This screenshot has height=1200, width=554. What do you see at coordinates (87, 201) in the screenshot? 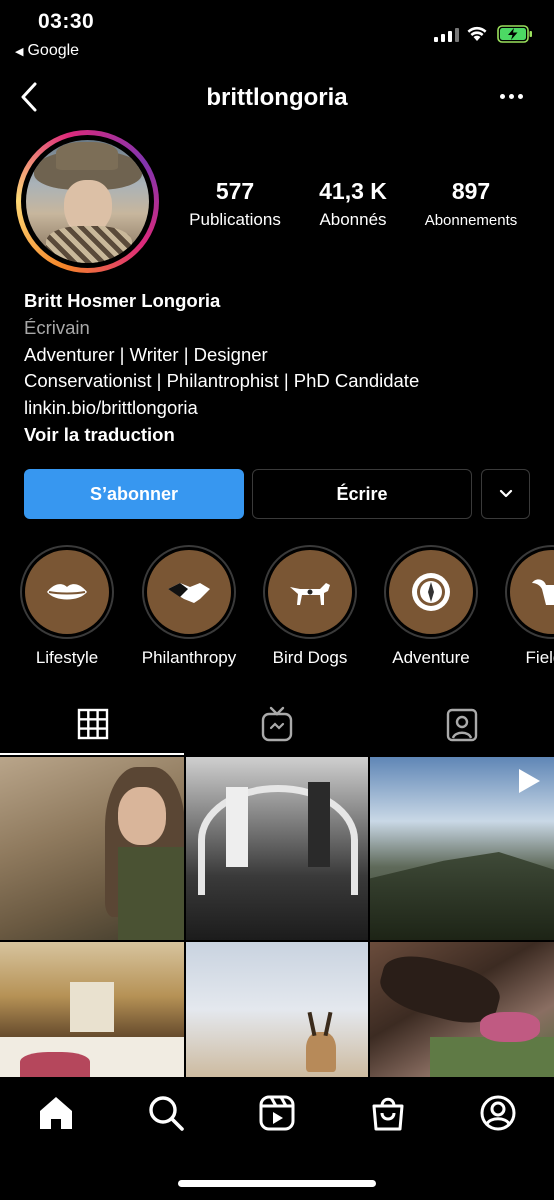
I see `profile-avatar` at bounding box center [87, 201].